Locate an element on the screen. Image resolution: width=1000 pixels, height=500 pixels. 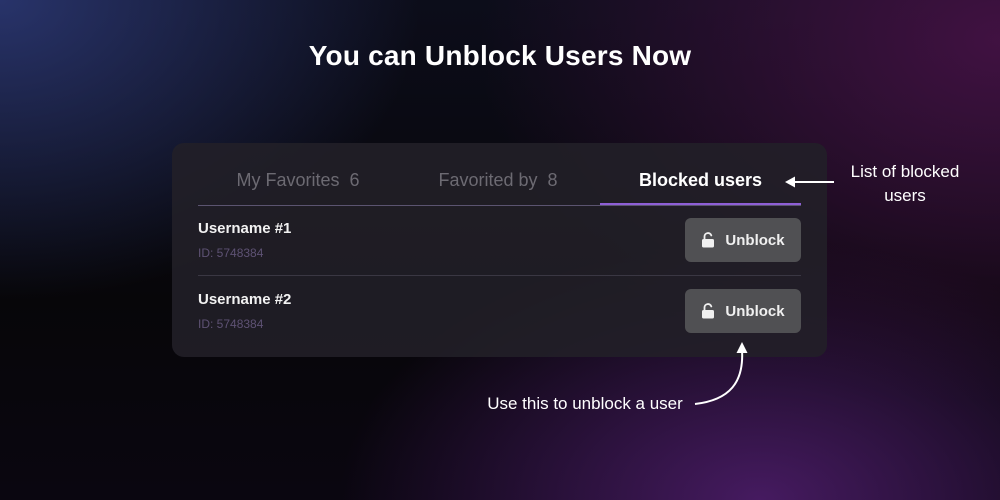
annotation-unblock-hint: Use this to unblock a user is located at coordinates (585, 403).